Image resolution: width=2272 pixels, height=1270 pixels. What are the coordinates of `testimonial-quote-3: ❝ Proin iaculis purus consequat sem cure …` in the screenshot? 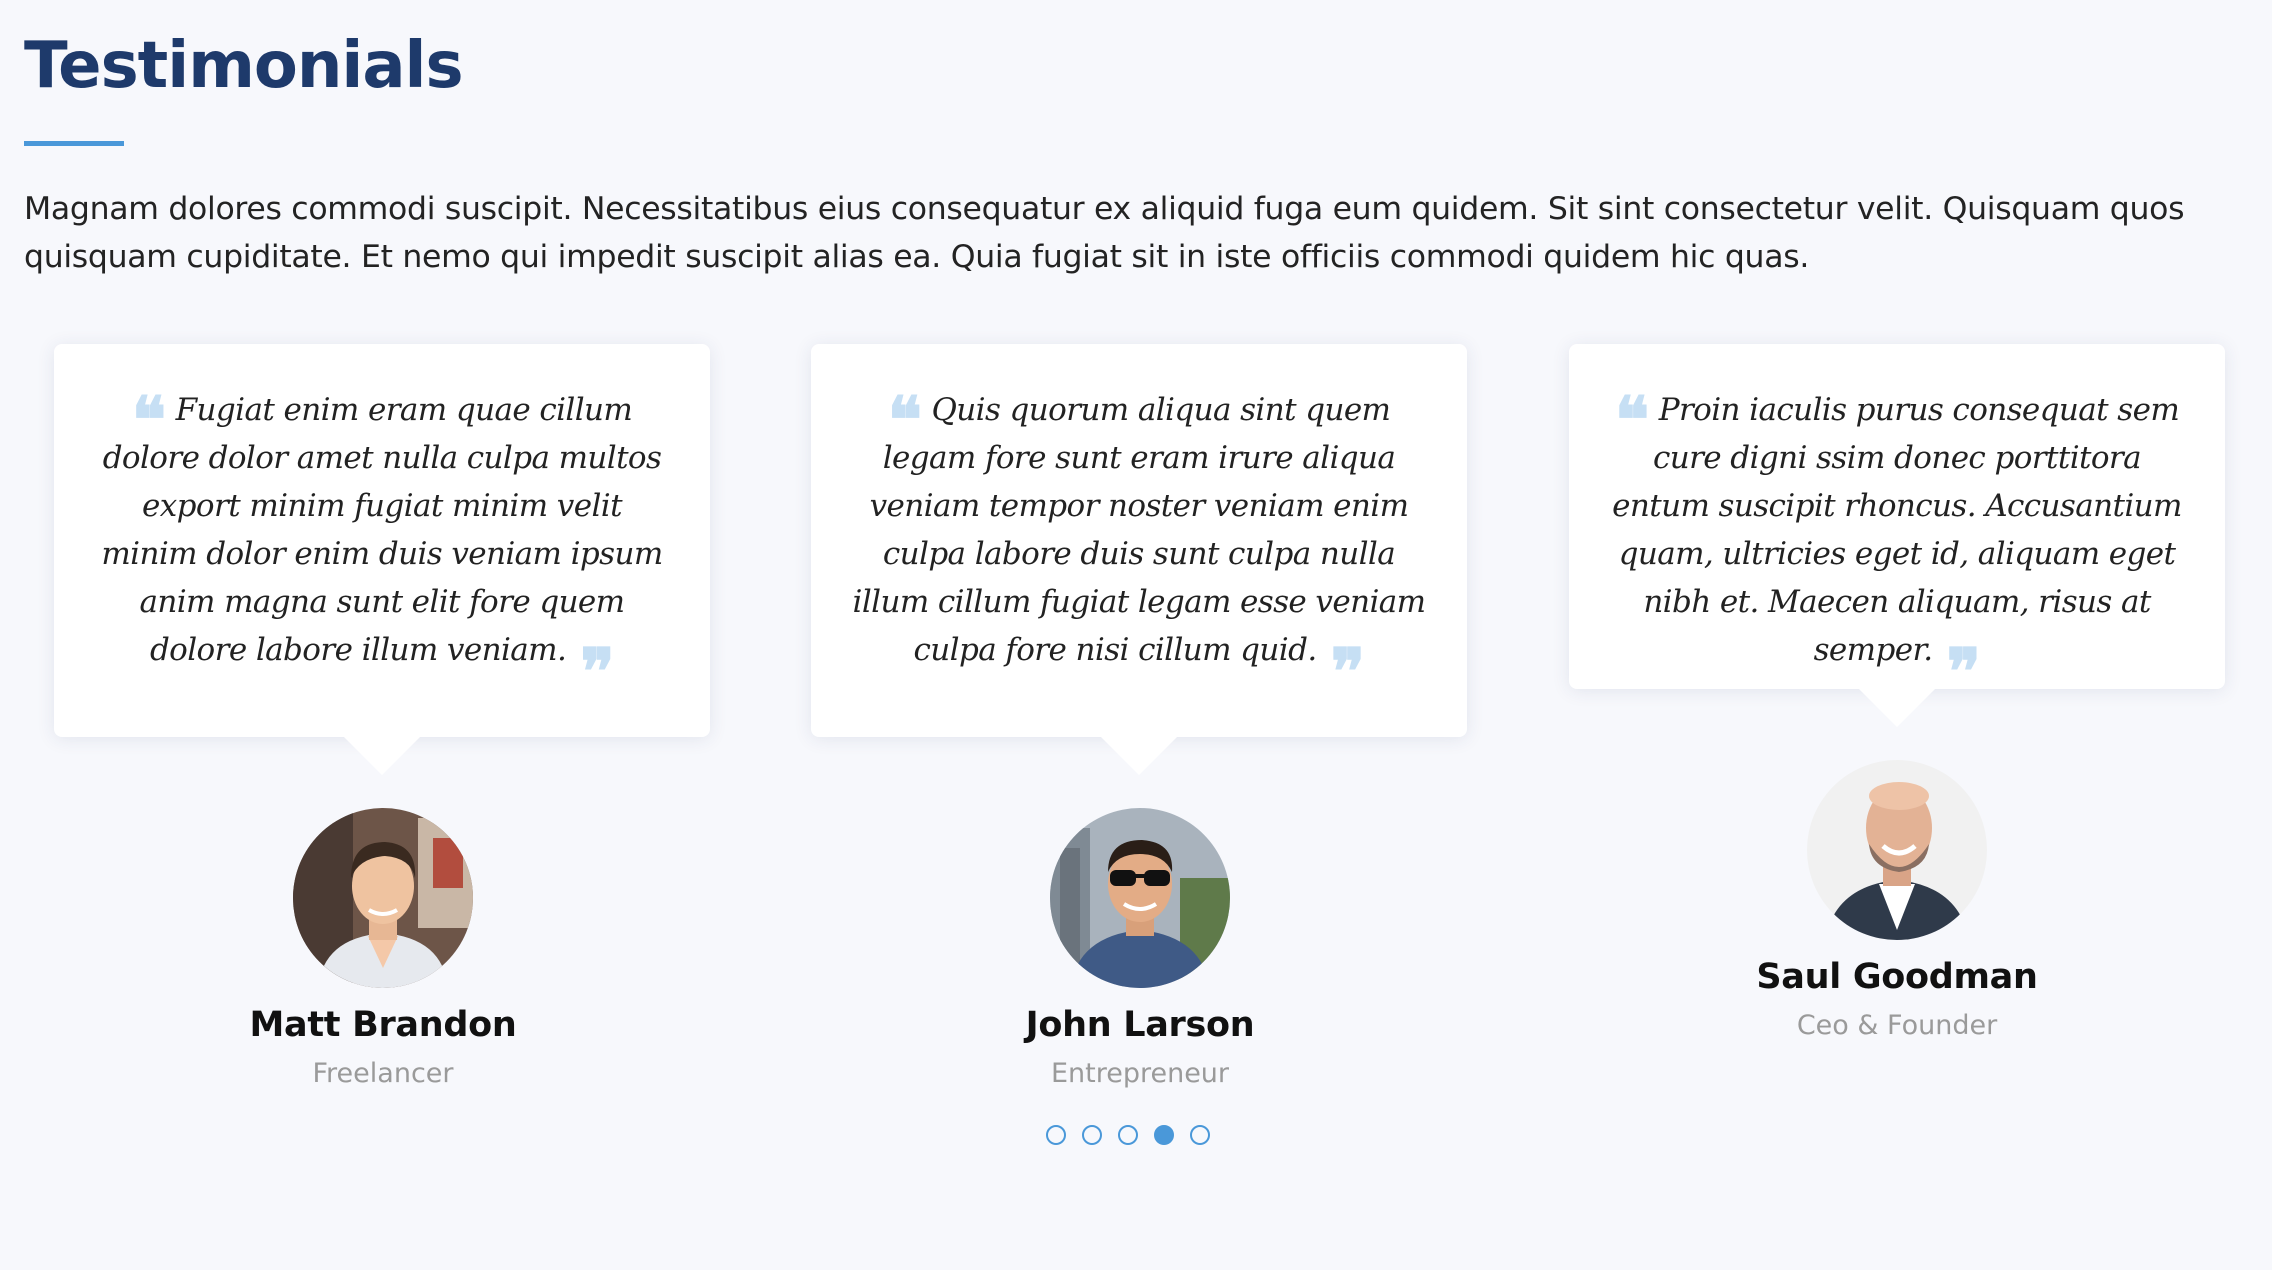 It's located at (1897, 544).